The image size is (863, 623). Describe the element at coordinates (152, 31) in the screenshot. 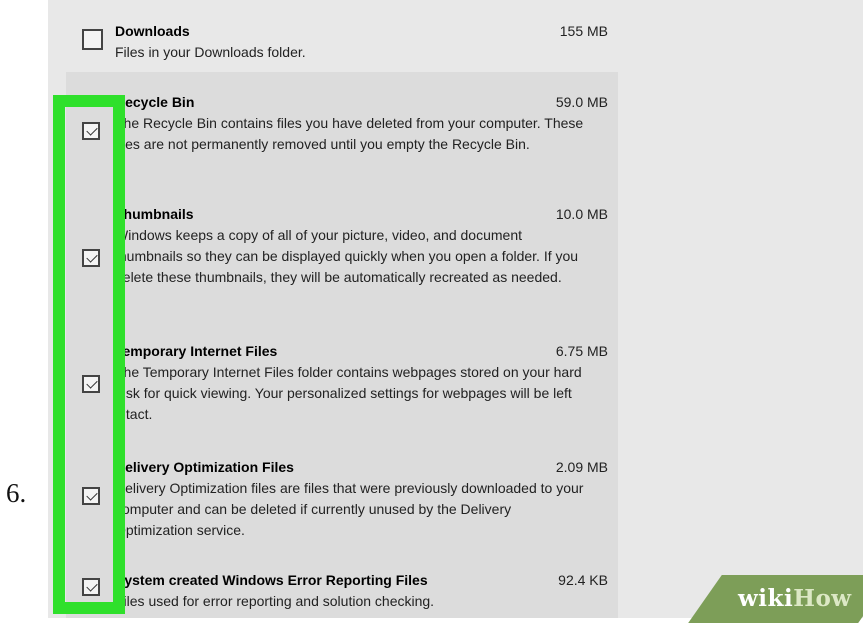

I see `item-title: Downloads` at that location.